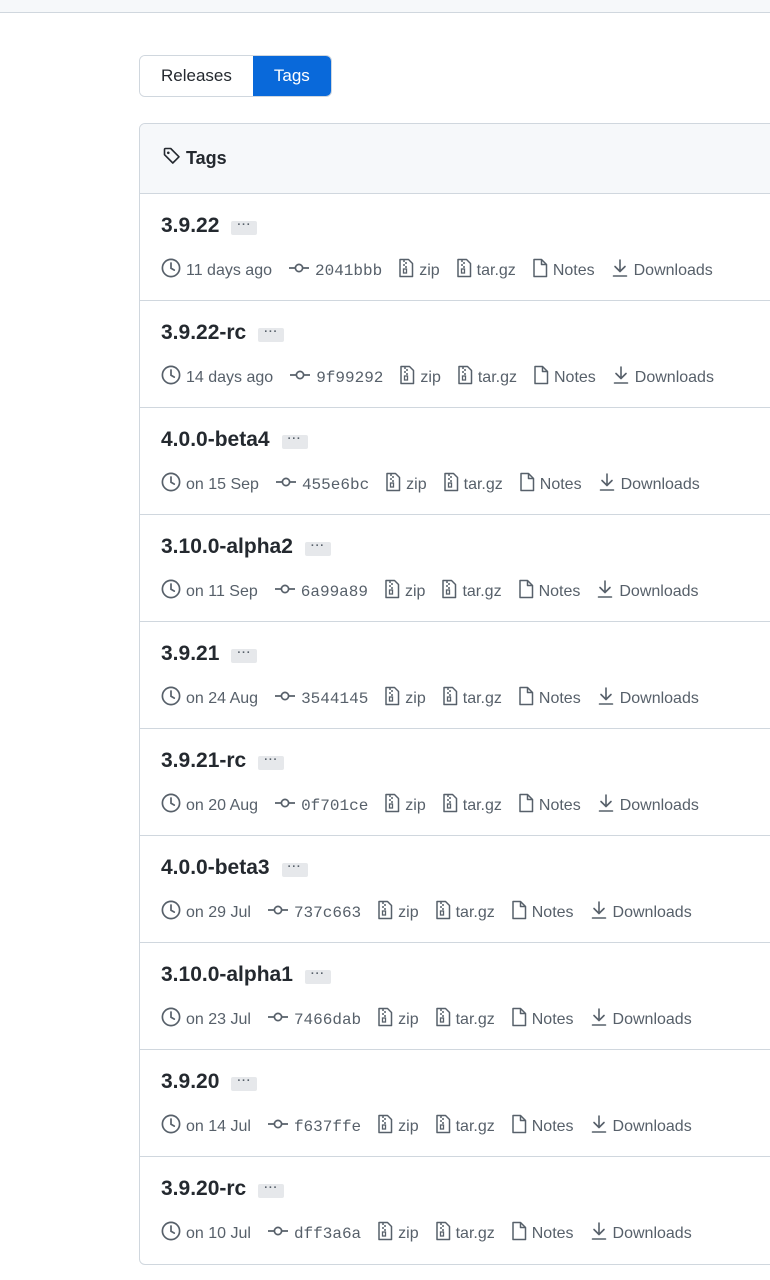  Describe the element at coordinates (455, 1103) in the screenshot. I see `tag-row: 3.9.20 ··· on 14 Jul f637ffe zip tar.gz` at that location.